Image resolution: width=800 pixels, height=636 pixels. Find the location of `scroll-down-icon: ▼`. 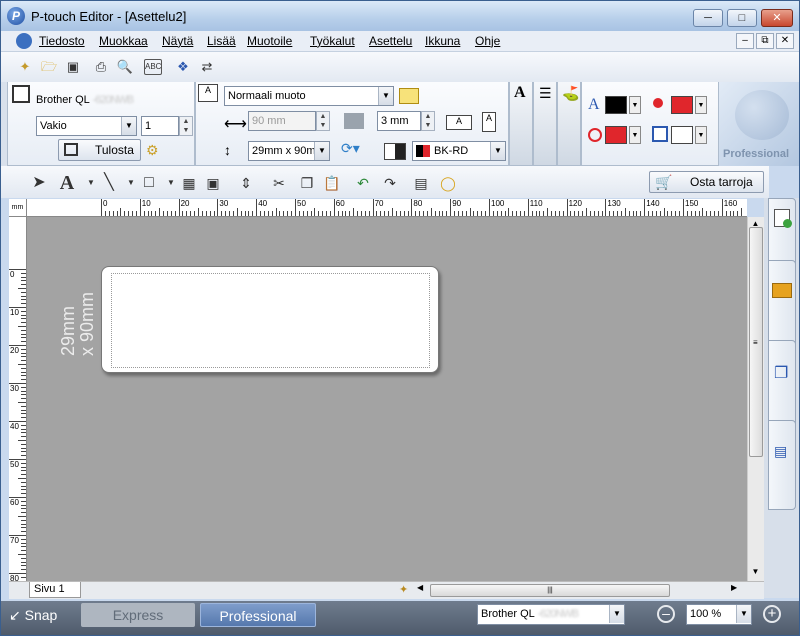

scroll-down-icon: ▼ is located at coordinates (755, 573).